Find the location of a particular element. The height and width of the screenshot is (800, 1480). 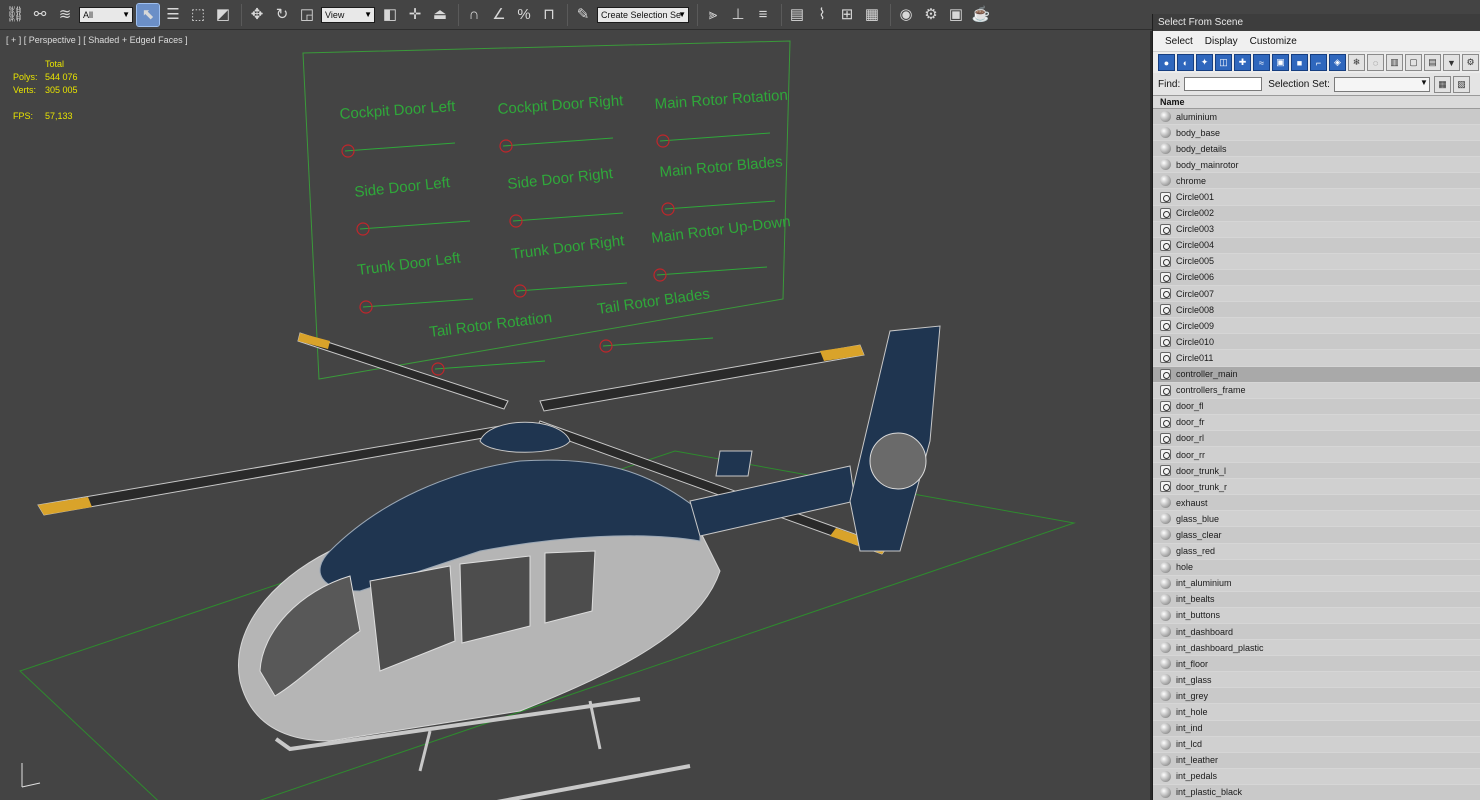

list-item: Circle002 is located at coordinates (1316, 214).